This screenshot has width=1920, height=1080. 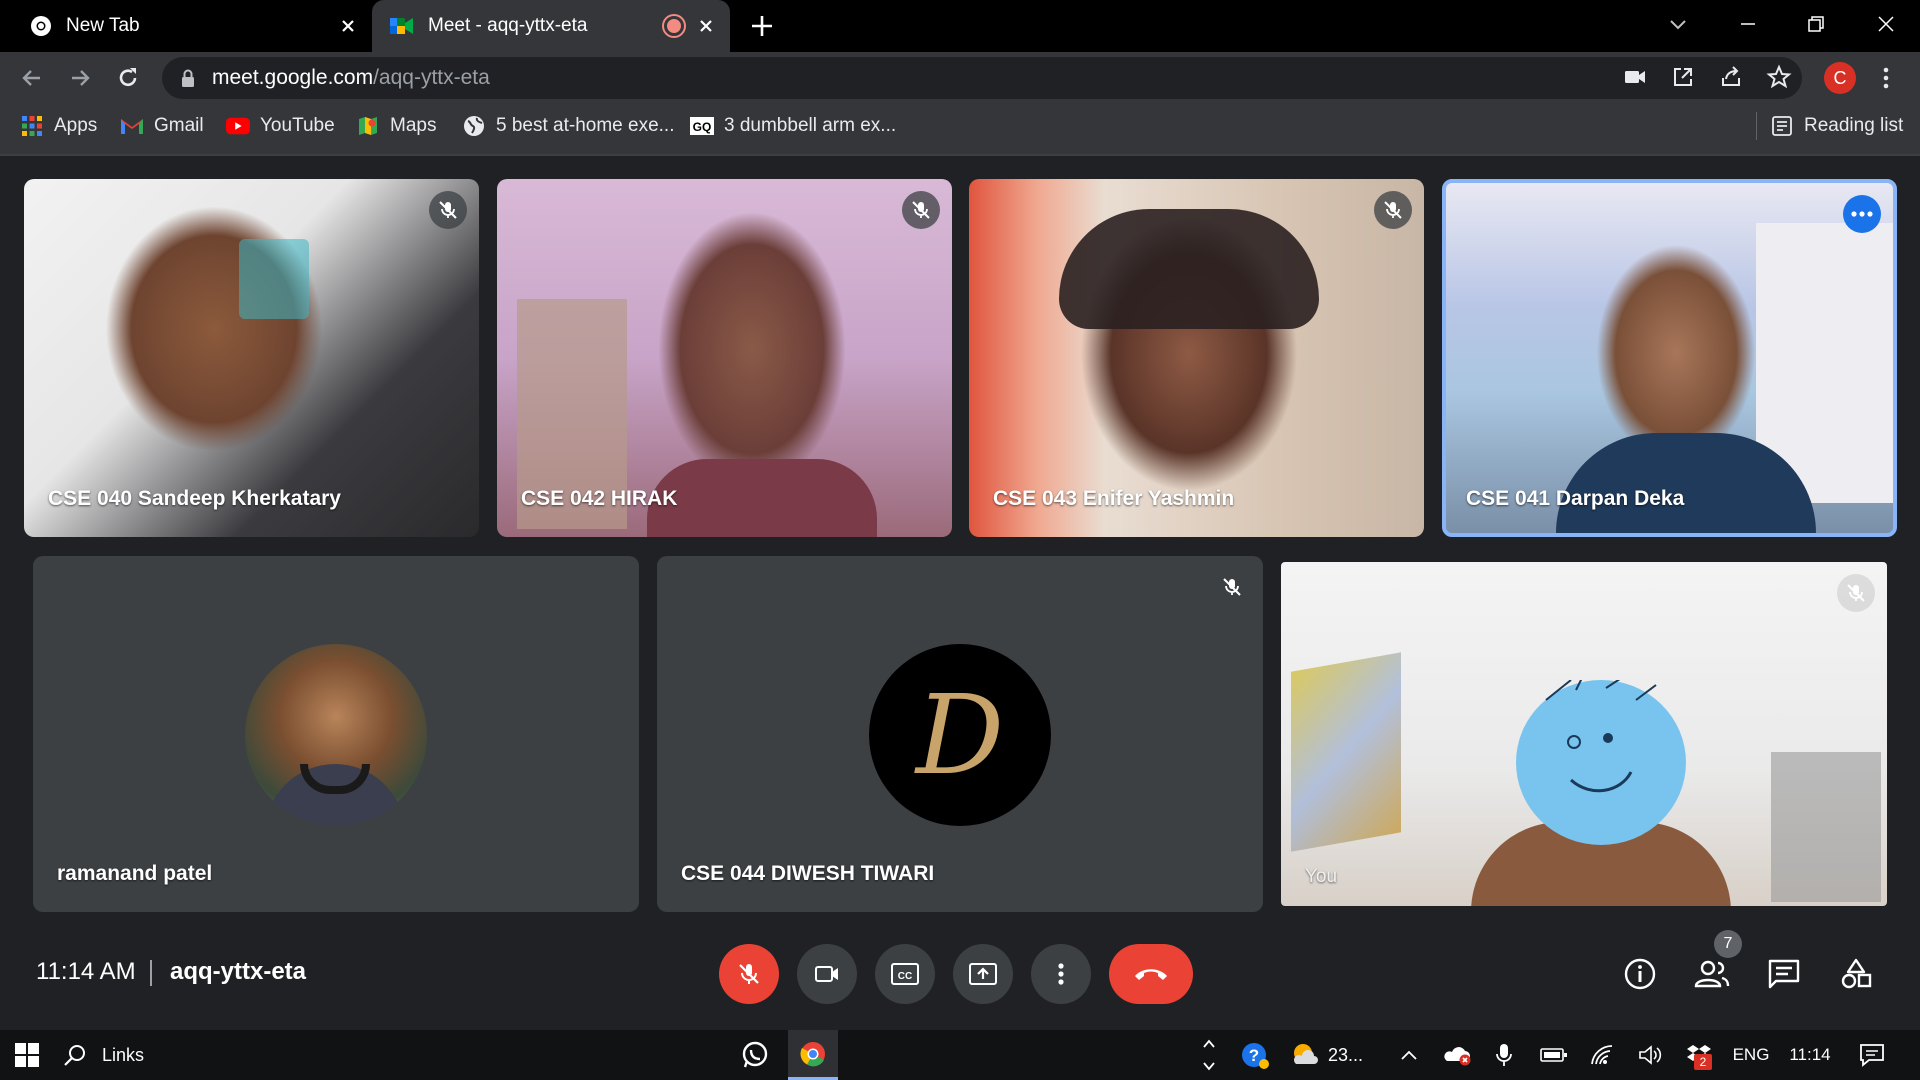 I want to click on activities-icon, so click(x=1856, y=974).